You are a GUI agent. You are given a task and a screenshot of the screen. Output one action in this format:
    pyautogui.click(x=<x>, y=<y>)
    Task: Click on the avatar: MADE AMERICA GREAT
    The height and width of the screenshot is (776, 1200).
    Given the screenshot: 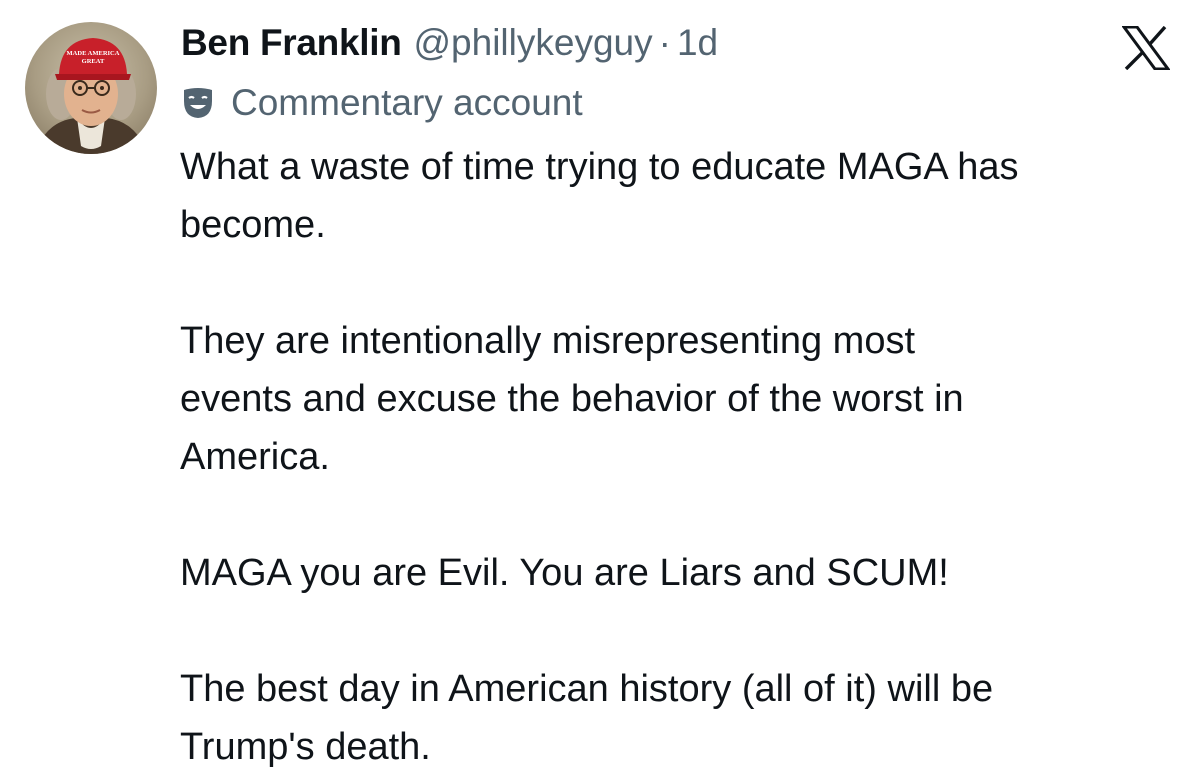 What is the action you would take?
    pyautogui.click(x=91, y=88)
    